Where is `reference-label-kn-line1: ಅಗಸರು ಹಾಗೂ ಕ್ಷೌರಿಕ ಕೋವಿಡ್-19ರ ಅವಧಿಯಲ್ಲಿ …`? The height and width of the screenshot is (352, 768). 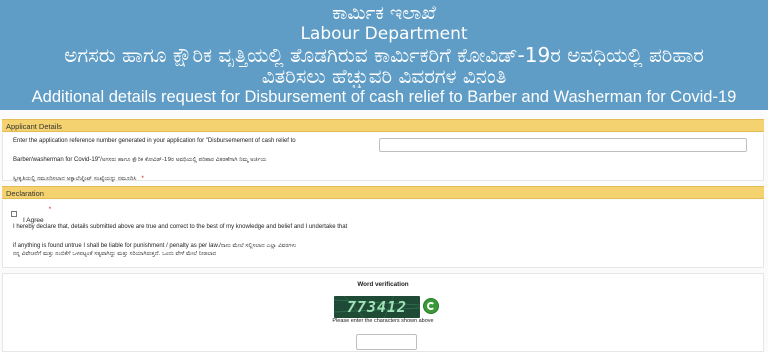
reference-label-kn-line1: ಅಗಸರು ಹಾಗೂ ಕ್ಷೌರಿಕ ಕೋವಿಡ್-19ರ ಅವಧಿಯಲ್ಲಿ … is located at coordinates (184, 159).